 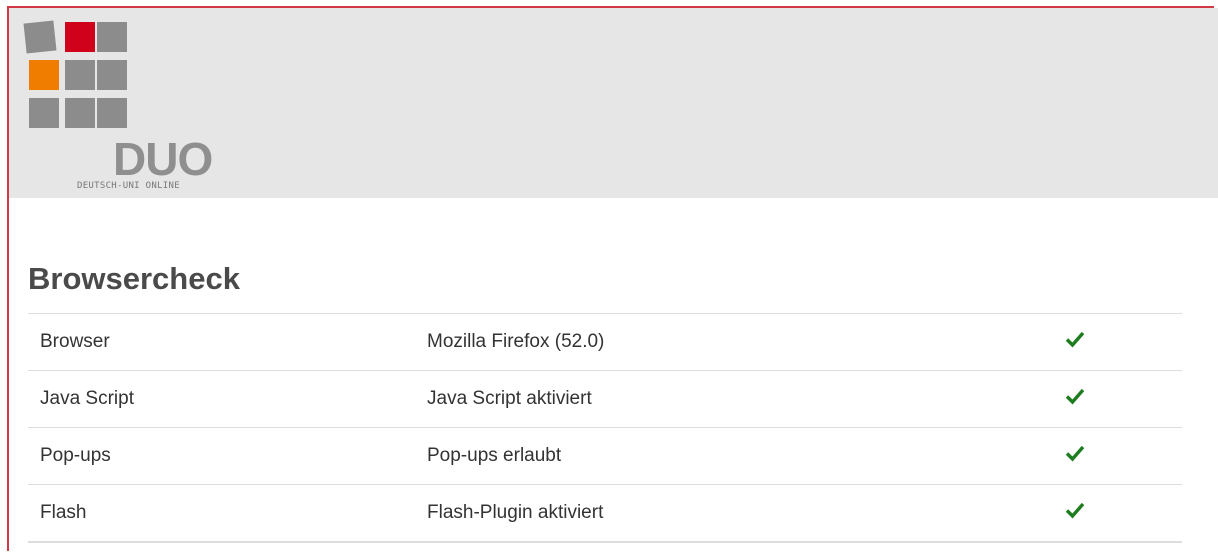 What do you see at coordinates (134, 278) in the screenshot?
I see `page-title: Browsercheck` at bounding box center [134, 278].